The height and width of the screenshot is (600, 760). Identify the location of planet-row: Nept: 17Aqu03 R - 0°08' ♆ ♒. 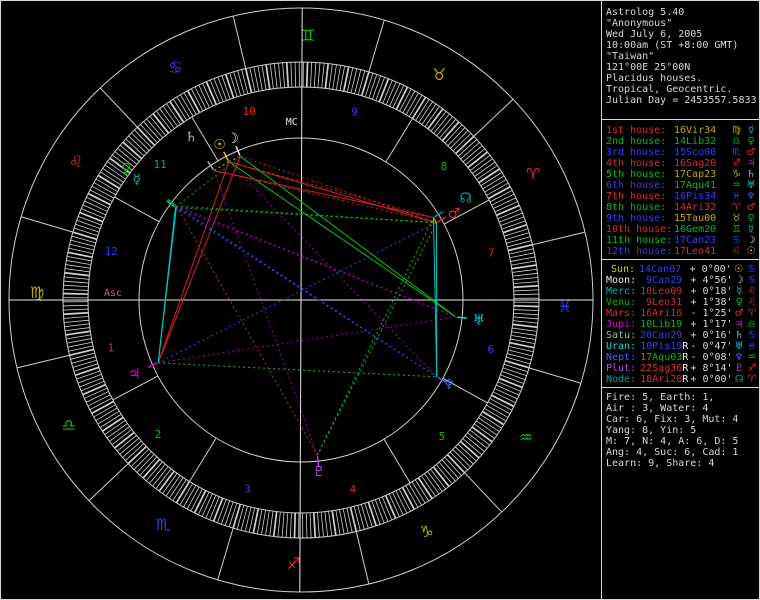
(682, 357).